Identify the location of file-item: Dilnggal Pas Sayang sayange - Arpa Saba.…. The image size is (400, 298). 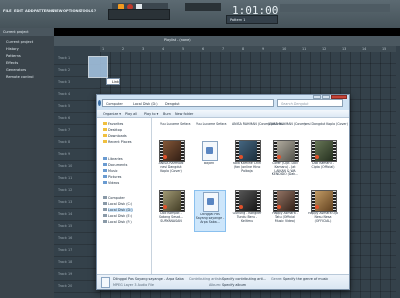
(210, 211).